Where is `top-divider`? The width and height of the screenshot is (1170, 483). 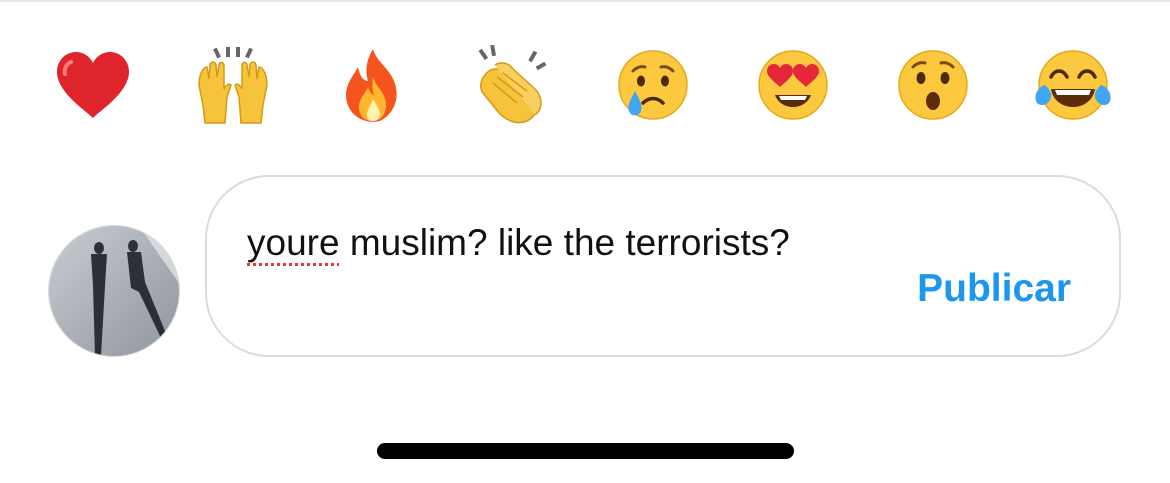
top-divider is located at coordinates (585, 1).